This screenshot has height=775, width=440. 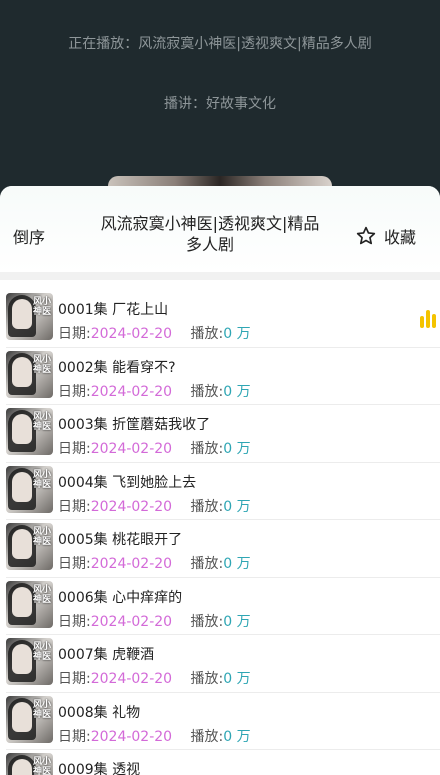 I want to click on episode-row: 风小神医 0009集 透视 日期:2024-02-20 播放:0 万, so click(x=220, y=762).